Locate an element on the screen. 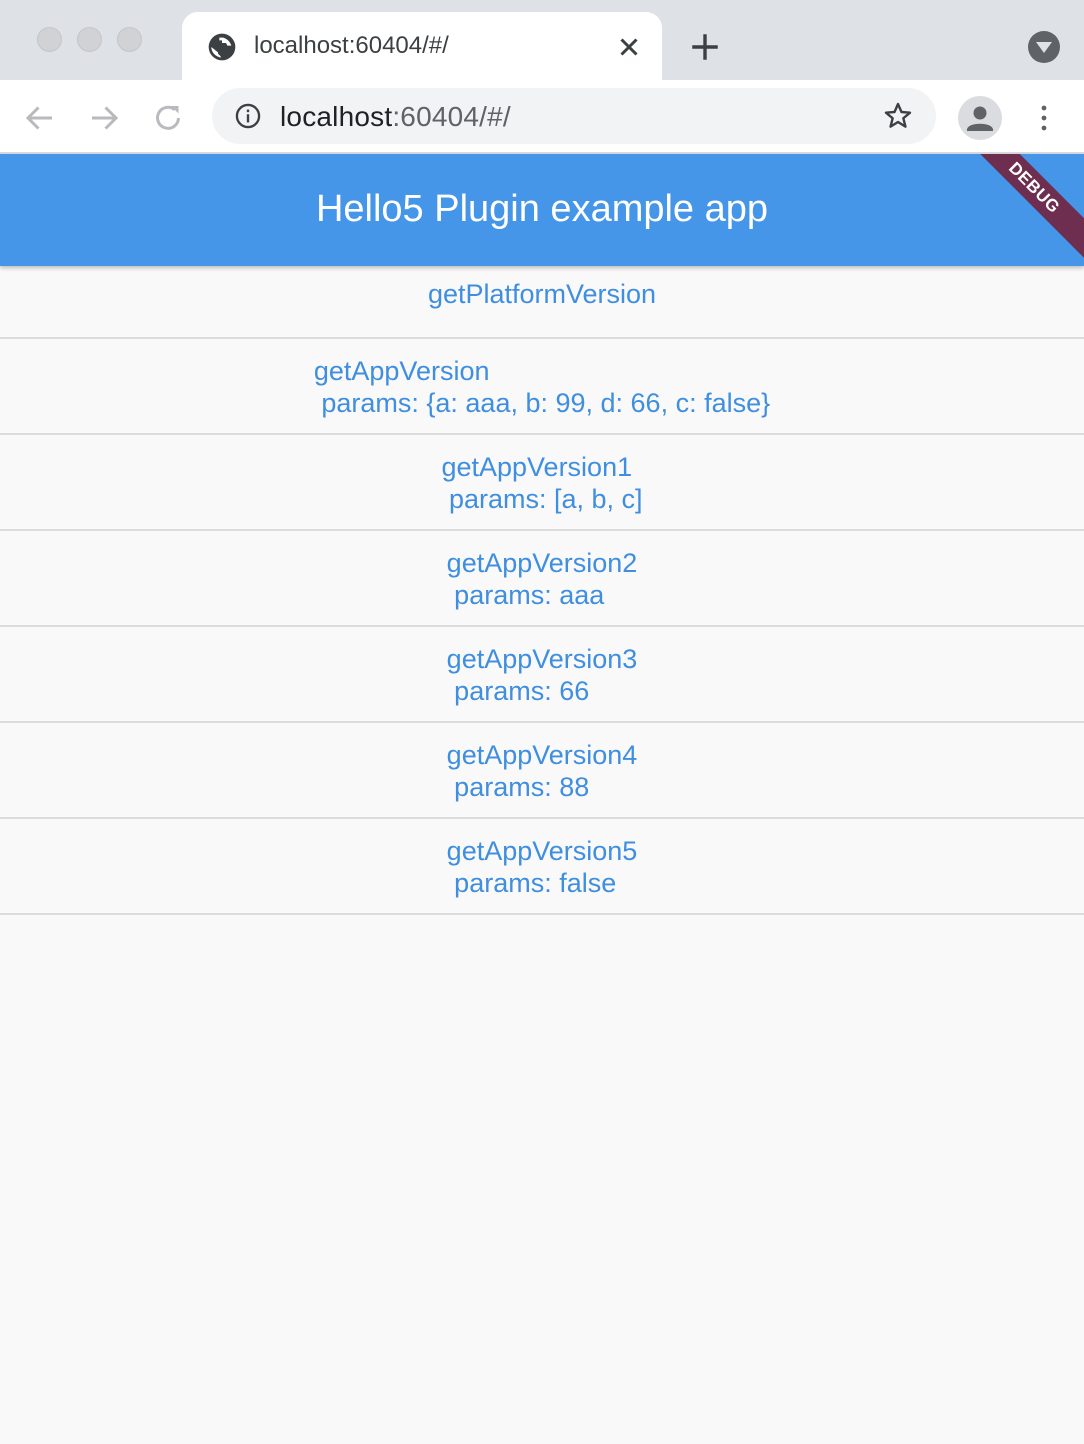 The width and height of the screenshot is (1084, 1444). forward-icon is located at coordinates (104, 118).